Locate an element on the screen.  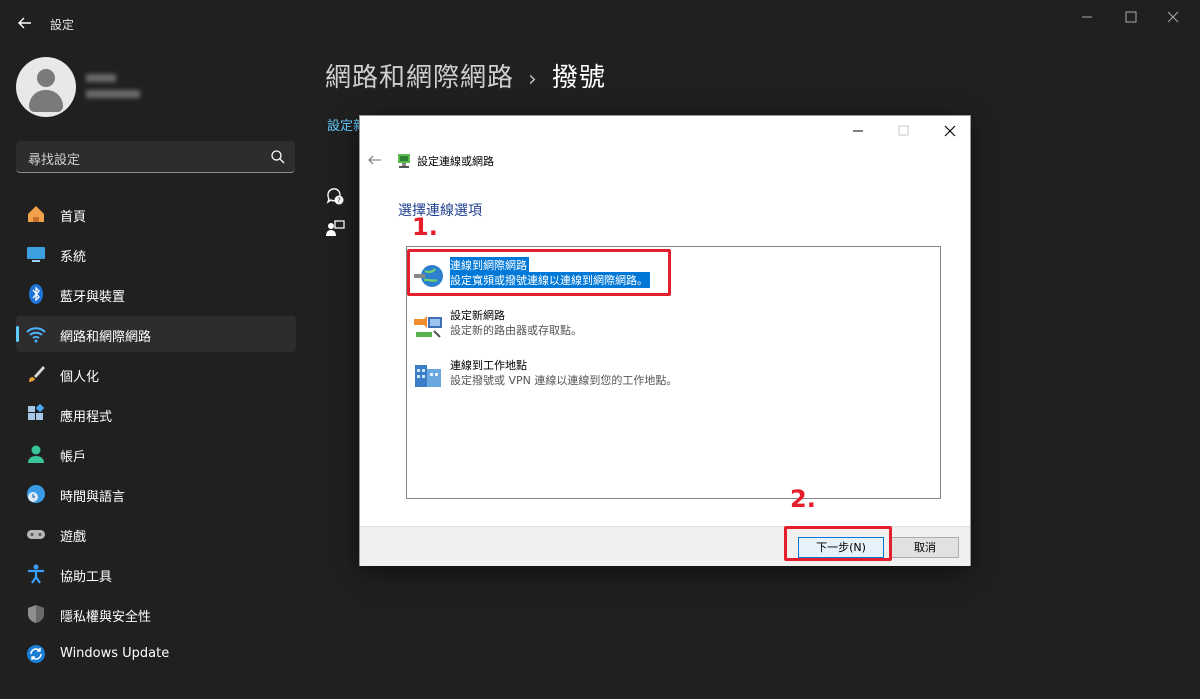
option-description: 設定新的路由器或存取點。 is located at coordinates (516, 330).